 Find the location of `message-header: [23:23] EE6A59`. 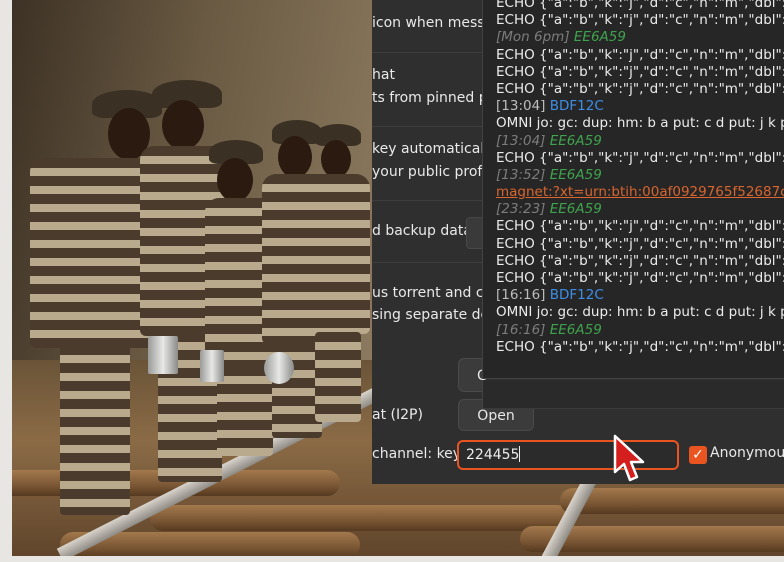

message-header: [23:23] EE6A59 is located at coordinates (640, 209).